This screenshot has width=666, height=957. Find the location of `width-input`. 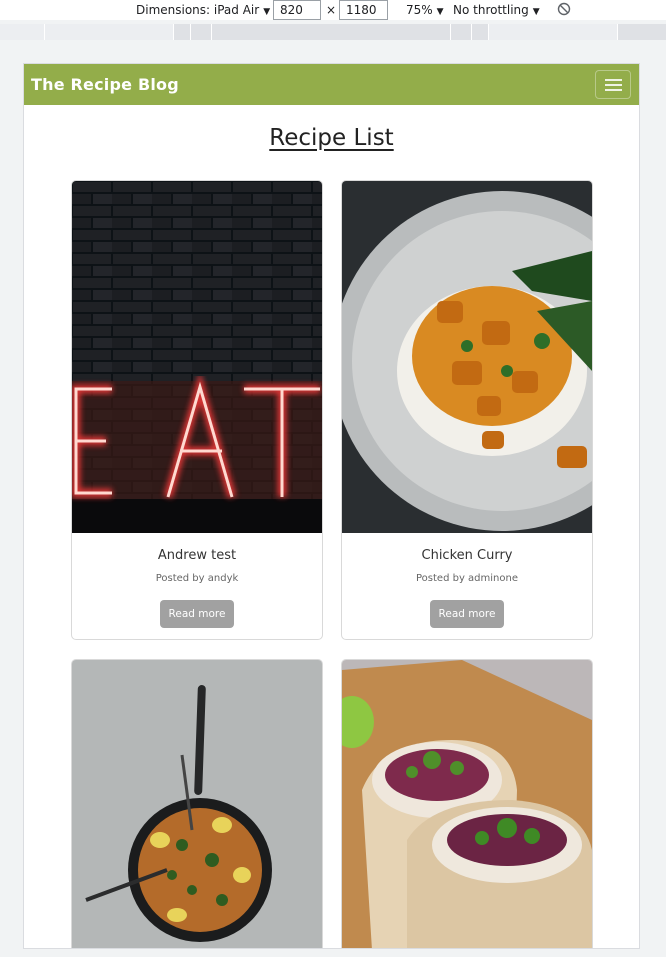

width-input is located at coordinates (297, 10).